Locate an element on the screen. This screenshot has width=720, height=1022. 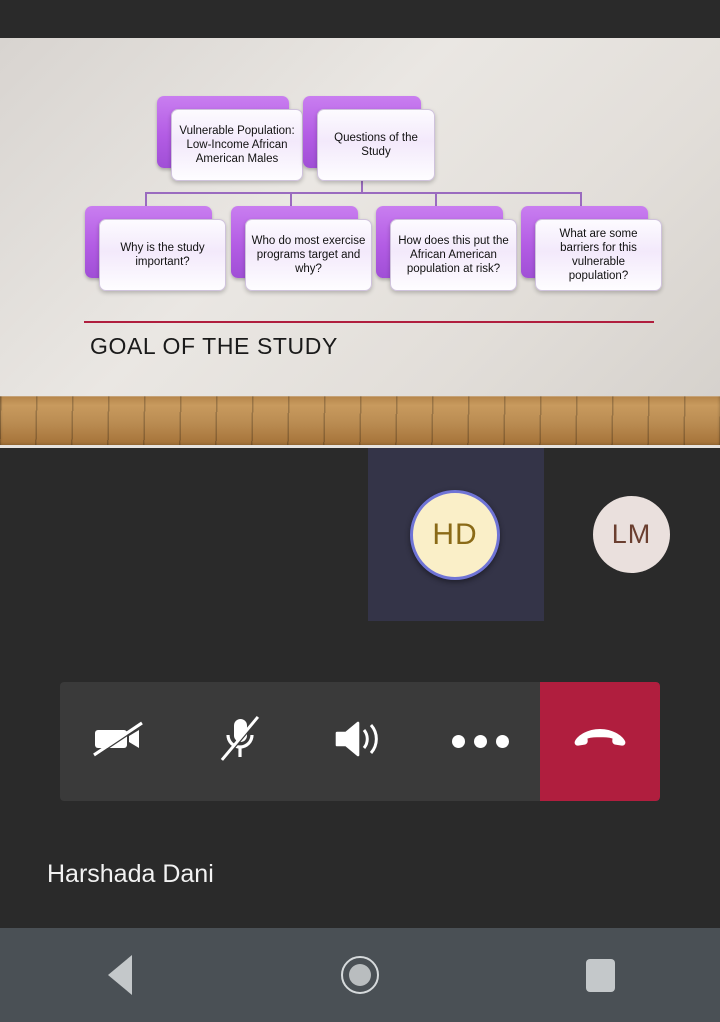
speaker-toggle-button is located at coordinates (360, 741).